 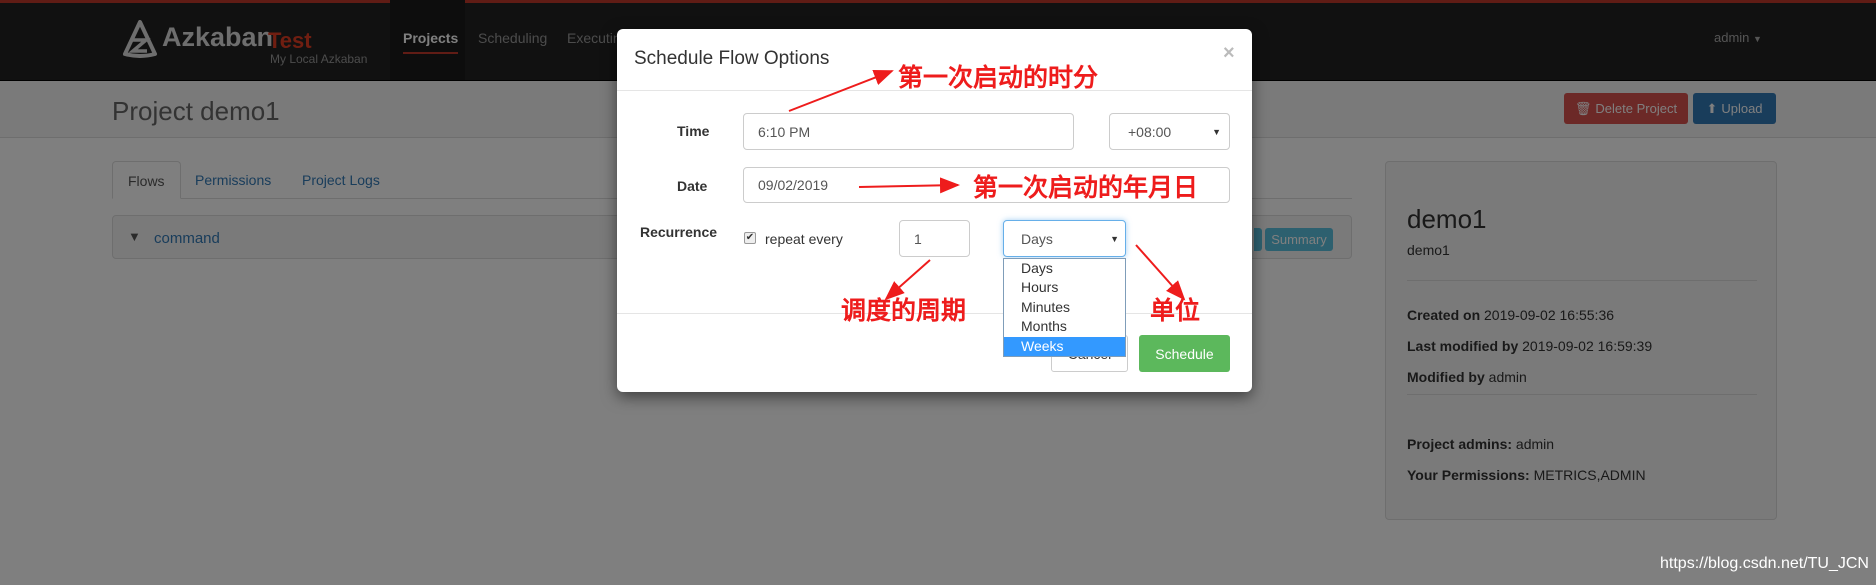 What do you see at coordinates (909, 185) in the screenshot?
I see `arrow-date` at bounding box center [909, 185].